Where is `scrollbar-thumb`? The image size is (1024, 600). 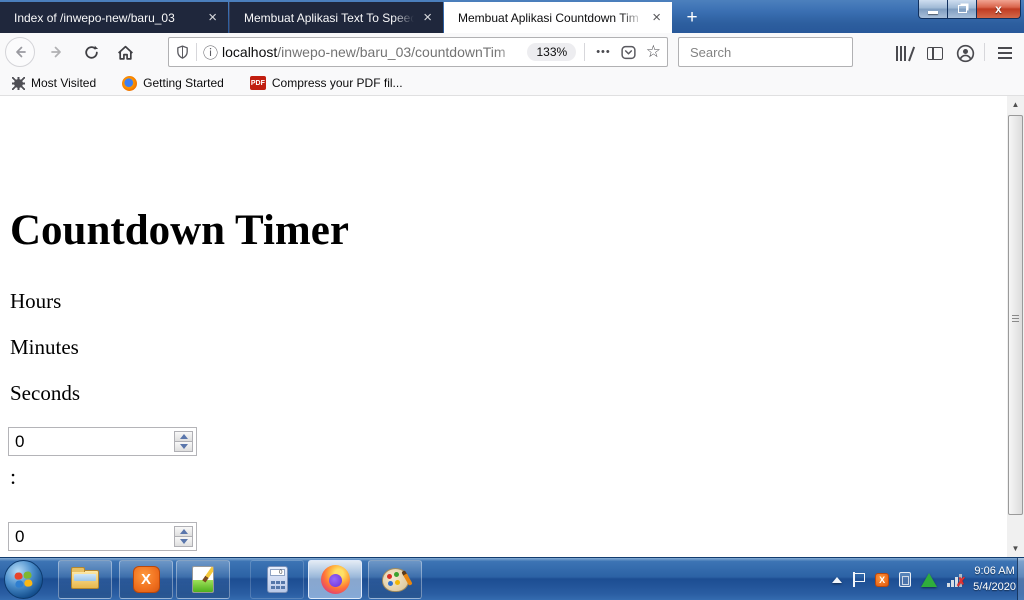
scrollbar-thumb is located at coordinates (1015, 315).